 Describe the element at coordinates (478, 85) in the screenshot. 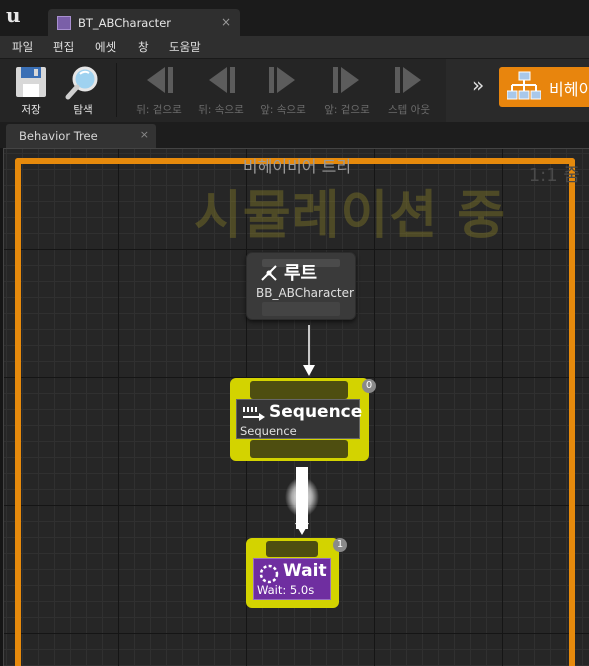

I see `more-modes-chevron-icon: »` at that location.